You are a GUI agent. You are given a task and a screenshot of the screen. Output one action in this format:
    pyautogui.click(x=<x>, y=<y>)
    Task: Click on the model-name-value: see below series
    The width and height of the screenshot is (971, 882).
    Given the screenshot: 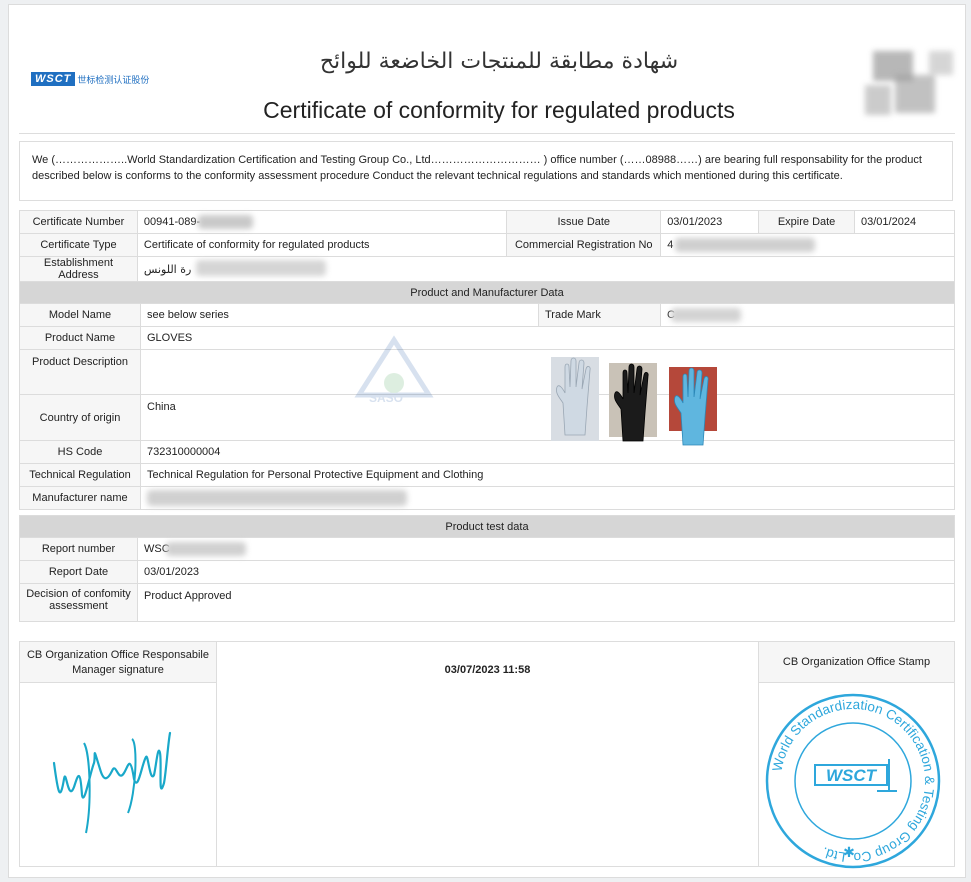 What is the action you would take?
    pyautogui.click(x=339, y=315)
    